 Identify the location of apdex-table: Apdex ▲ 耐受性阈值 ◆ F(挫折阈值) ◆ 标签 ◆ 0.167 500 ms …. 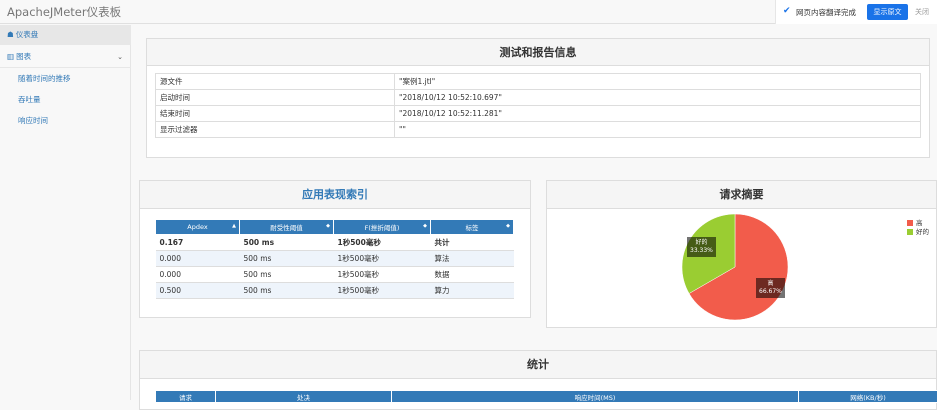
(334, 259).